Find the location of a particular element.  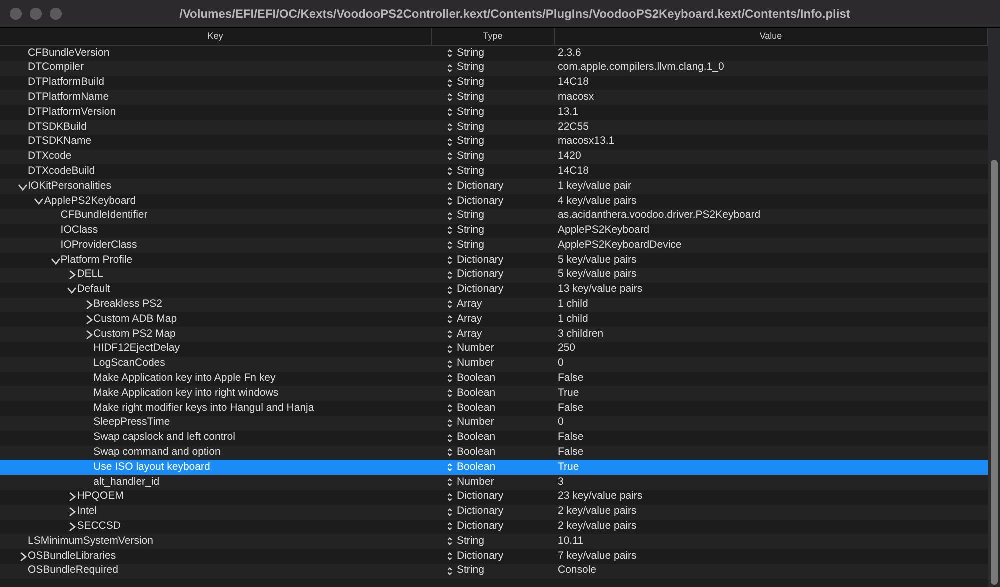

key-cell-text: IOKitPersonalities is located at coordinates (70, 186).